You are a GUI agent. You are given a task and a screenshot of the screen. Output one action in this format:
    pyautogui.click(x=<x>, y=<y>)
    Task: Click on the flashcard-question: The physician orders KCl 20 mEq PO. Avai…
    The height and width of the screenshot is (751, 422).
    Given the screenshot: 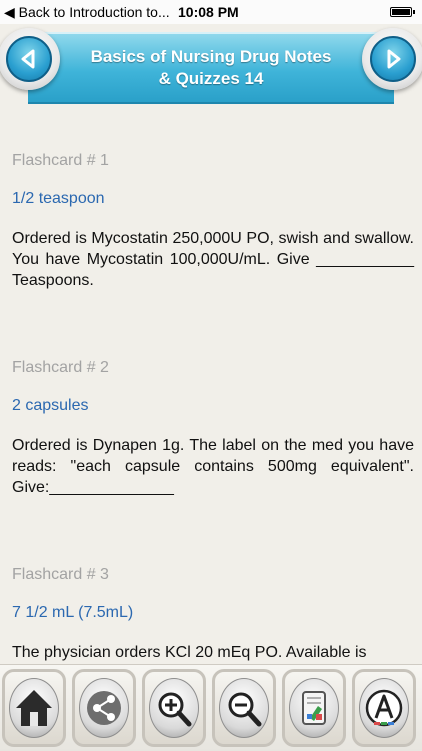 What is the action you would take?
    pyautogui.click(x=189, y=652)
    